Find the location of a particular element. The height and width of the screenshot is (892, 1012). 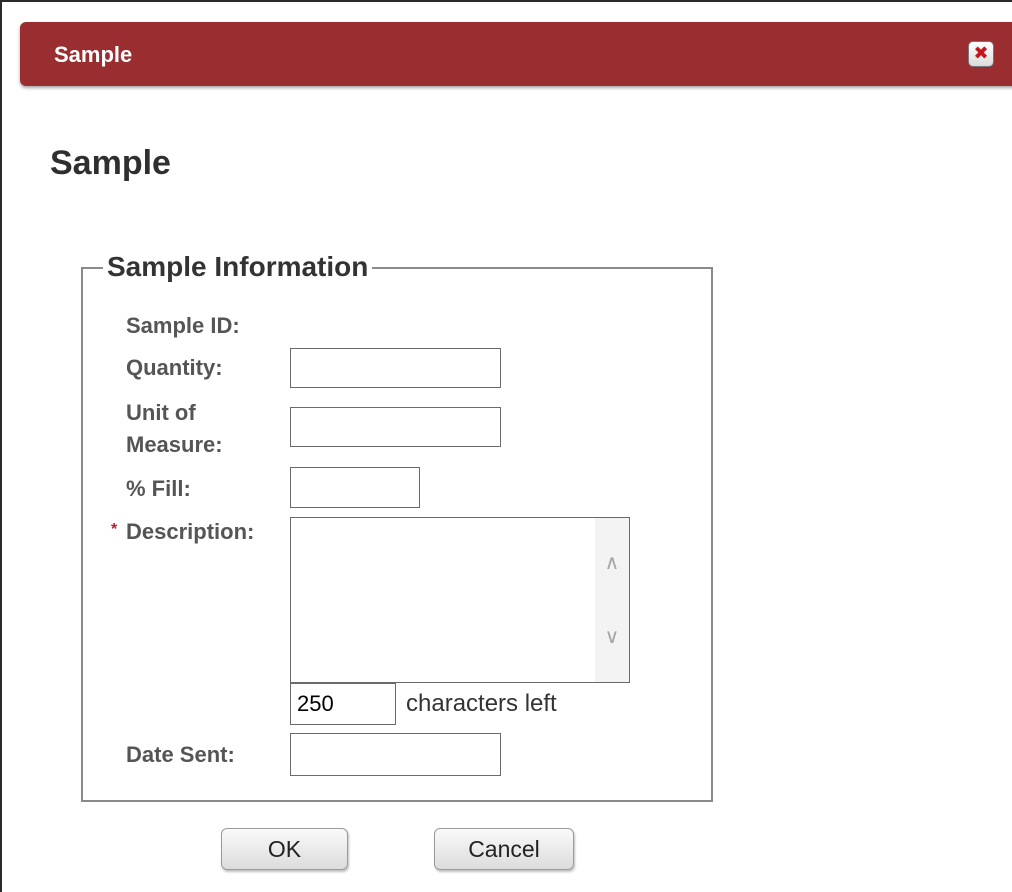

fieldset-legend: Sample Information is located at coordinates (238, 267).